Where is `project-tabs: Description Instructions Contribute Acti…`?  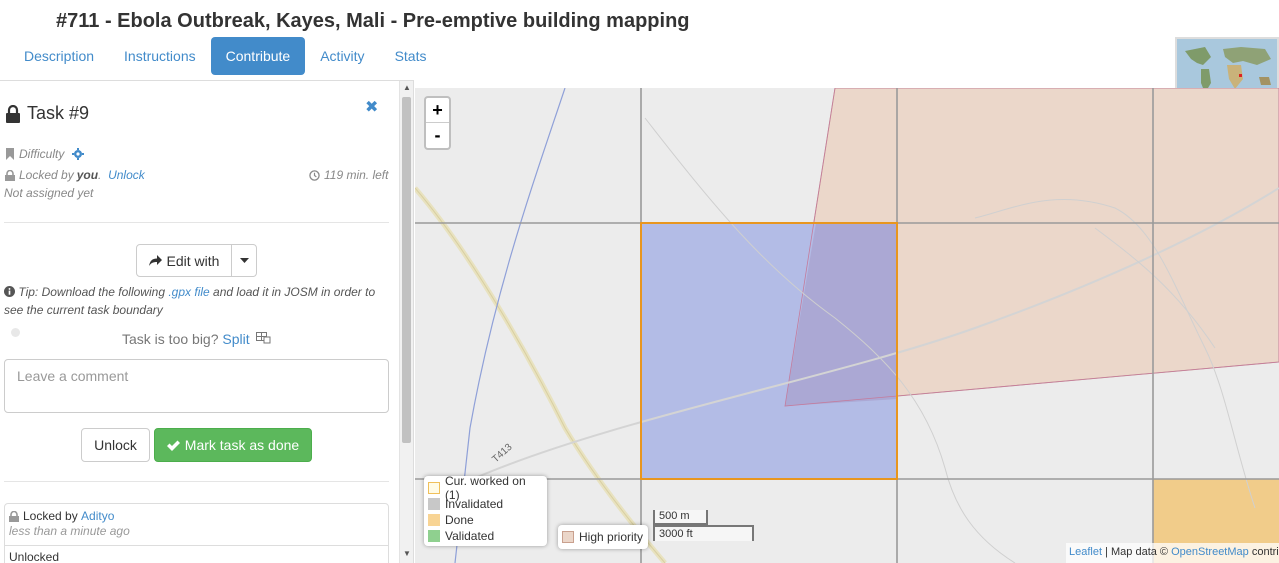 project-tabs: Description Instructions Contribute Acti… is located at coordinates (225, 56).